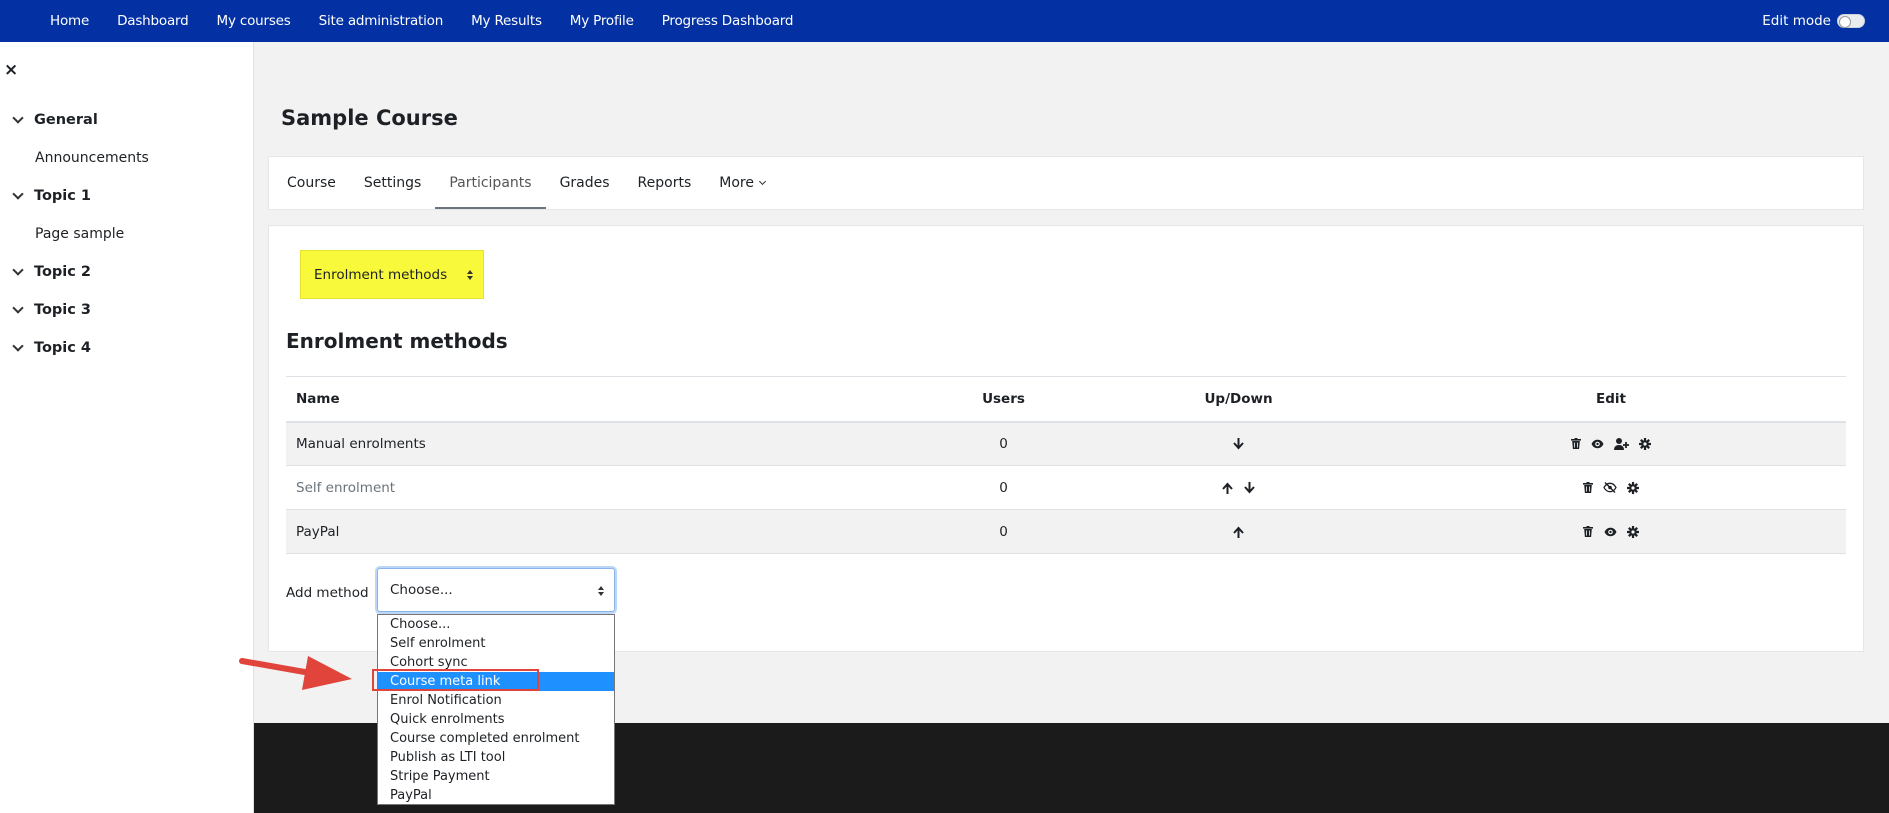  Describe the element at coordinates (596, 399) in the screenshot. I see `header-name: Name` at that location.